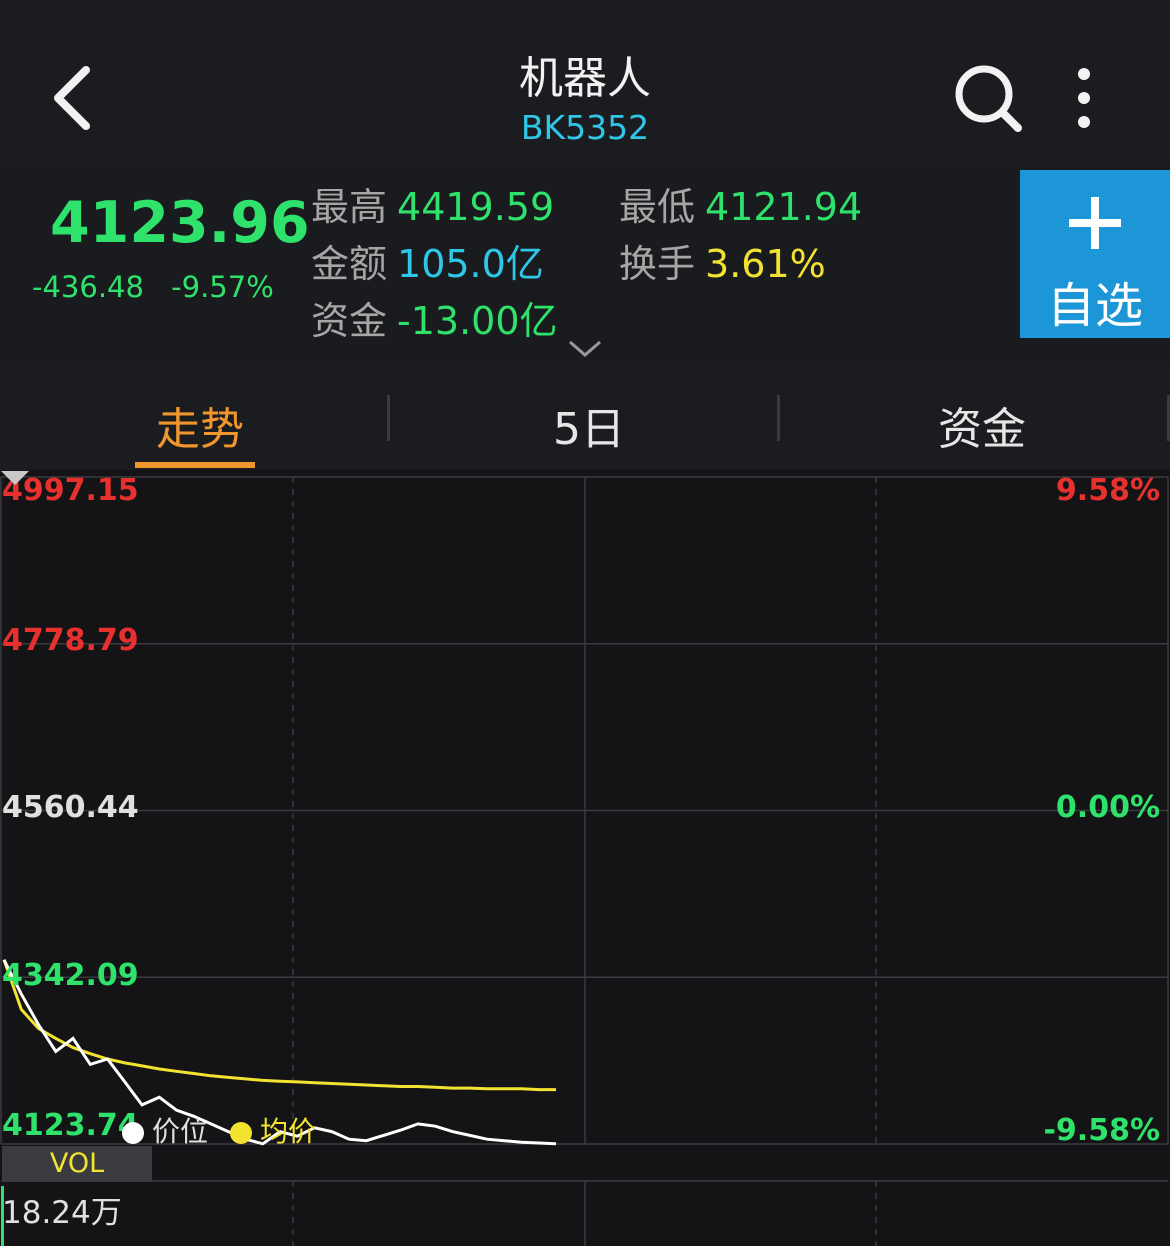  What do you see at coordinates (1107, 807) in the screenshot?
I see `pct-label-zero: 0.00%` at bounding box center [1107, 807].